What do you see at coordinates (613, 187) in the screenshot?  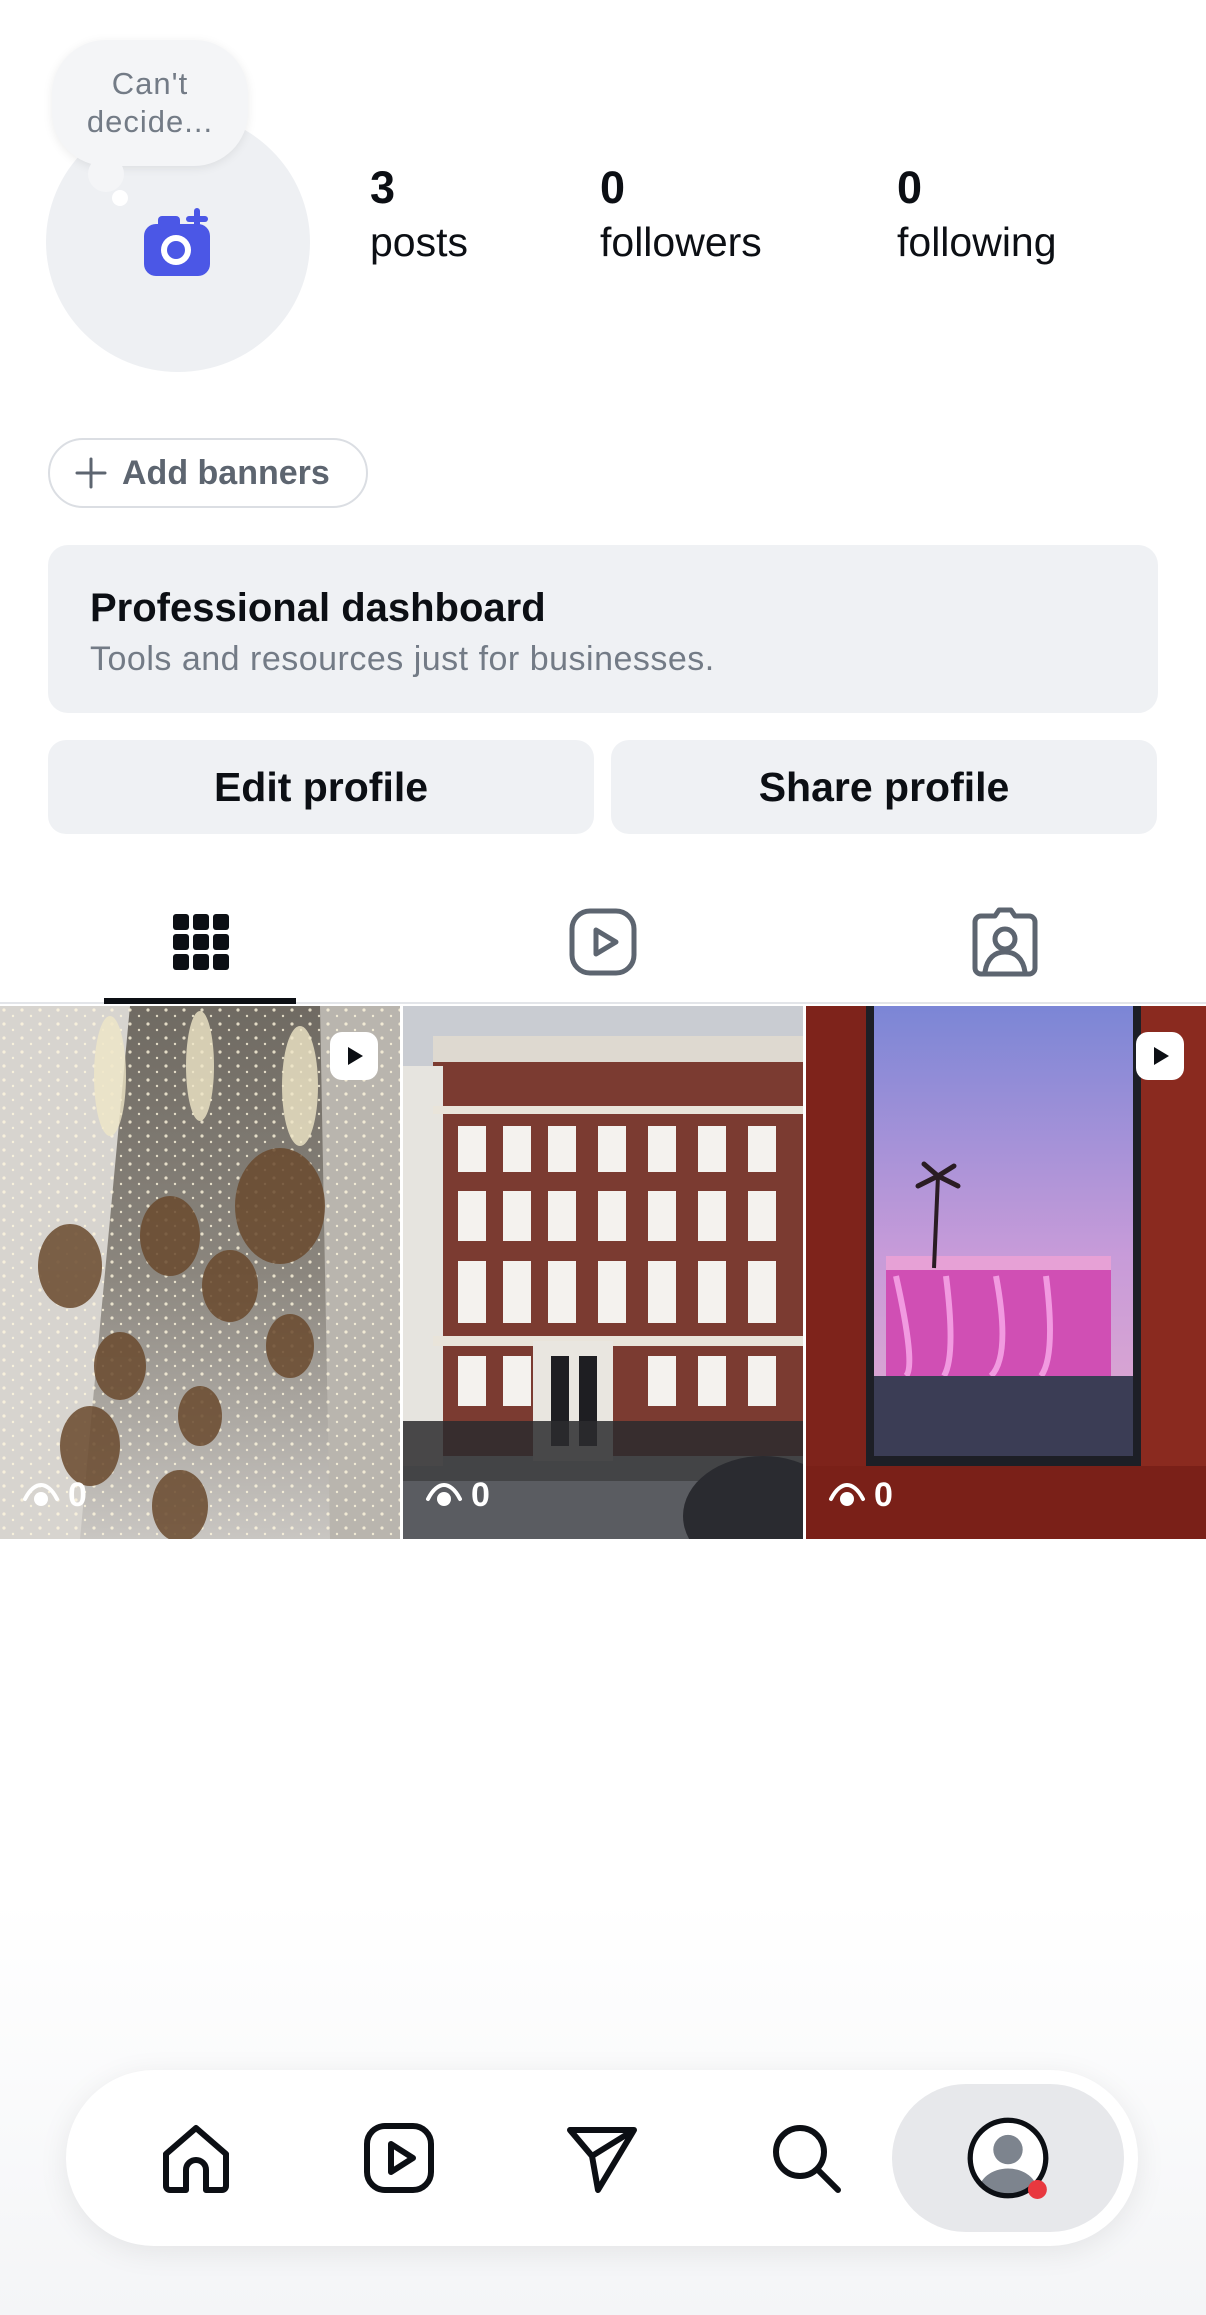 I see `stat-followers-count: 0` at bounding box center [613, 187].